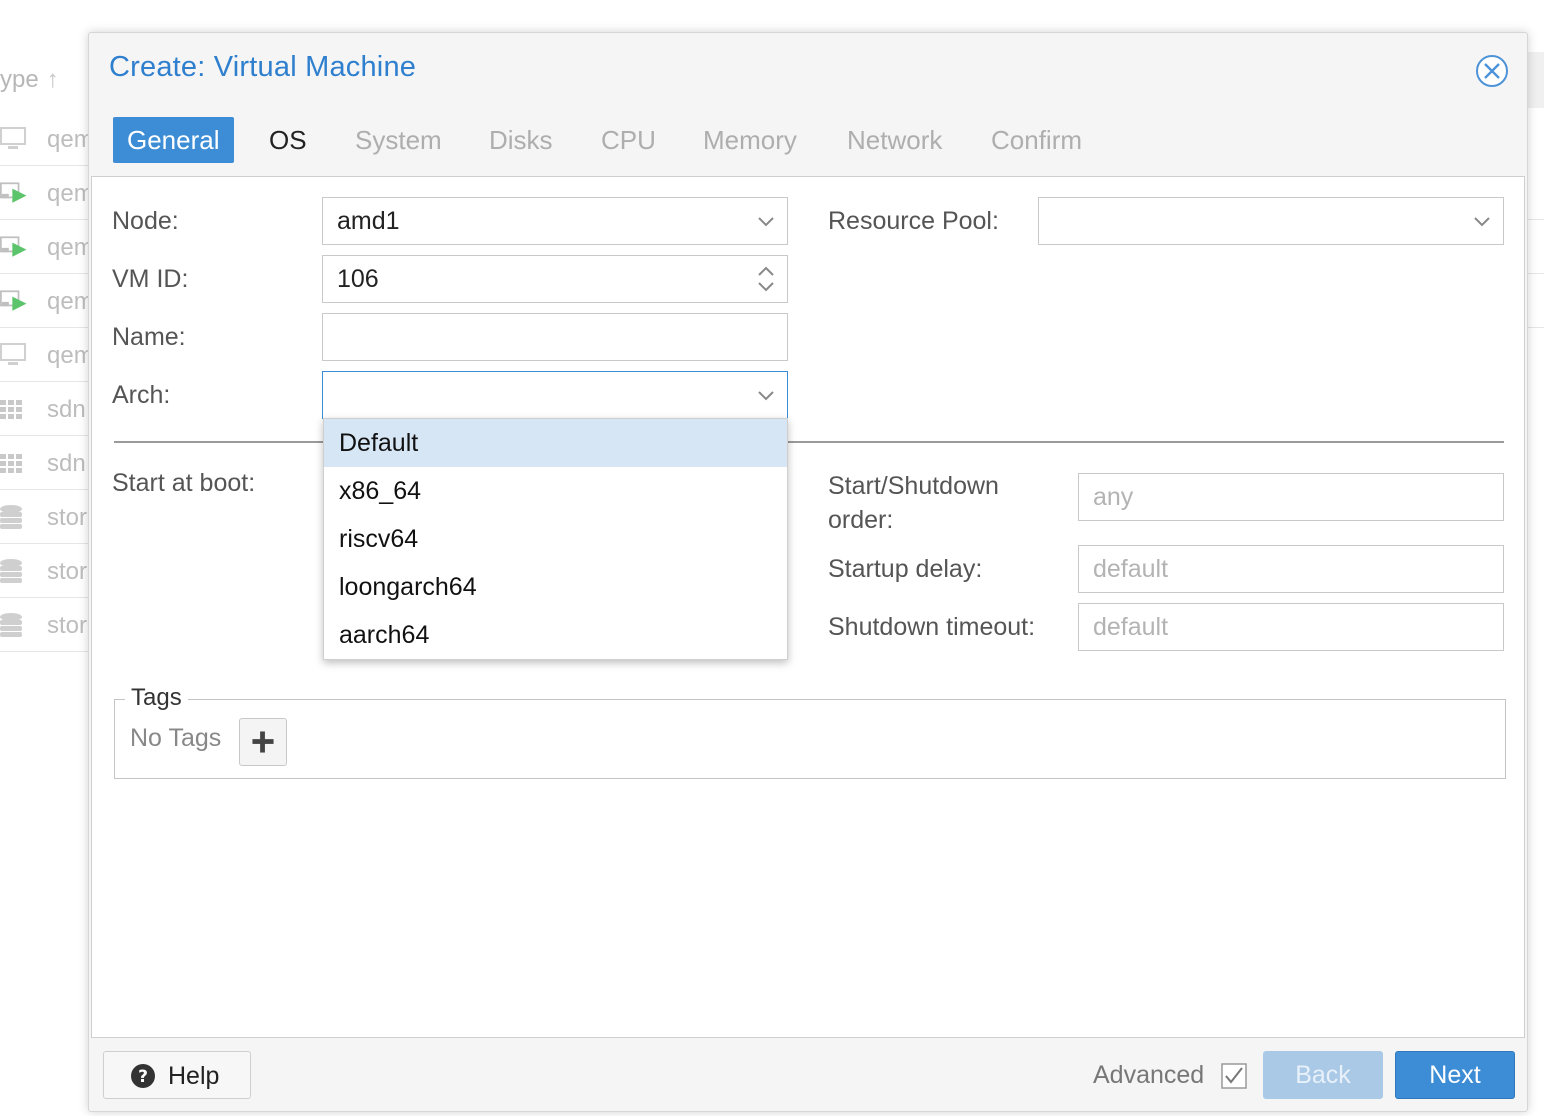 This screenshot has width=1544, height=1116. What do you see at coordinates (555, 491) in the screenshot?
I see `arch-option-x86-64: x86_64` at bounding box center [555, 491].